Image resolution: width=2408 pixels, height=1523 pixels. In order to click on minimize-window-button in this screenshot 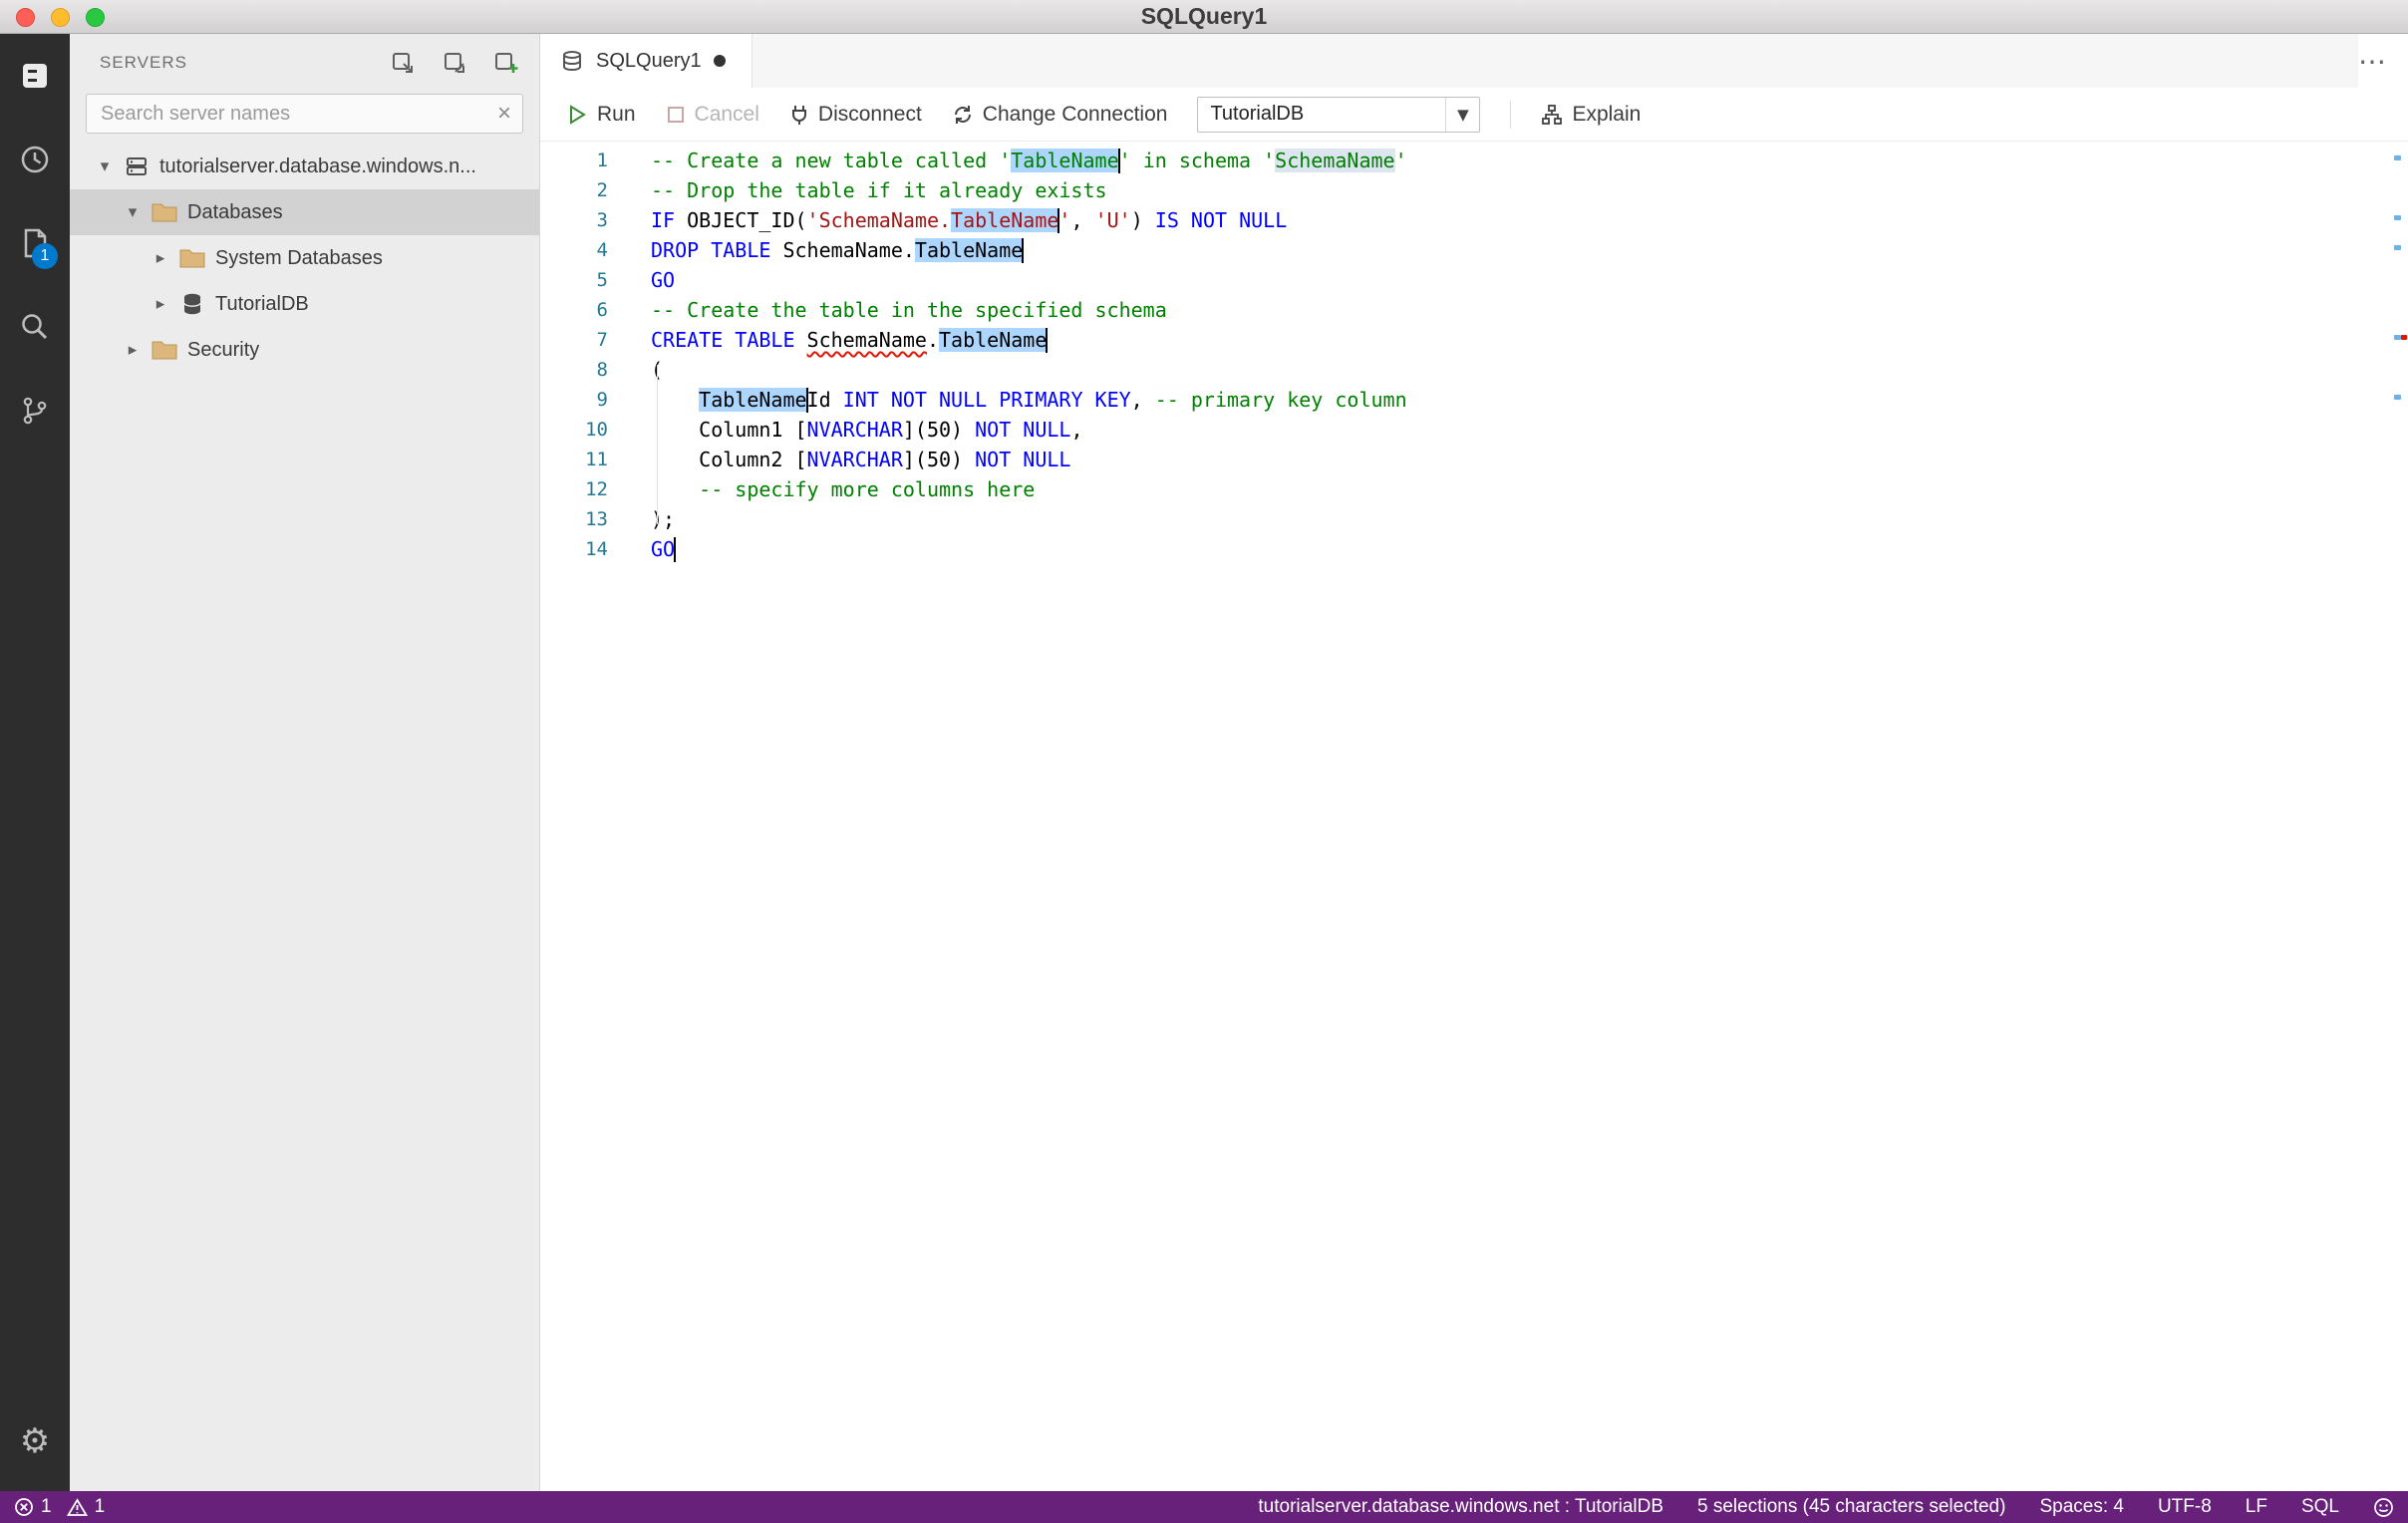, I will do `click(60, 18)`.